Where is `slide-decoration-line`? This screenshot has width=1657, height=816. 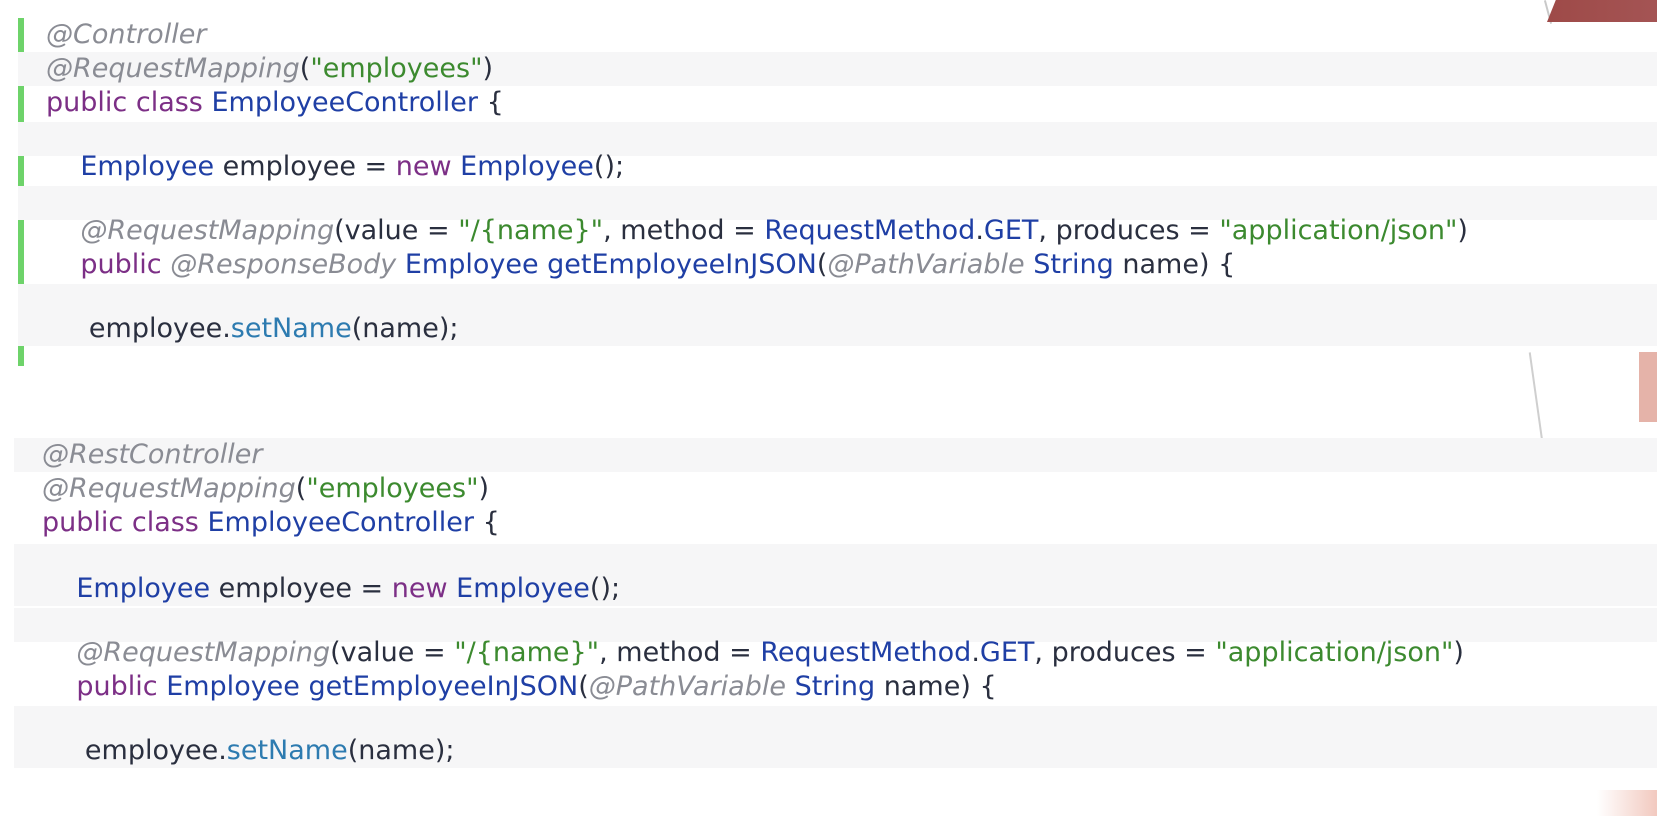 slide-decoration-line is located at coordinates (1536, 397).